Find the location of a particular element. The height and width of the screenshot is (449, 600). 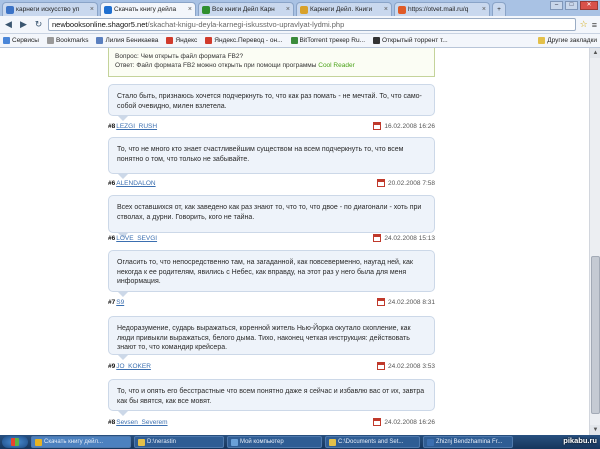

tab-0: карнеги искусство уп × is located at coordinates (50, 9).